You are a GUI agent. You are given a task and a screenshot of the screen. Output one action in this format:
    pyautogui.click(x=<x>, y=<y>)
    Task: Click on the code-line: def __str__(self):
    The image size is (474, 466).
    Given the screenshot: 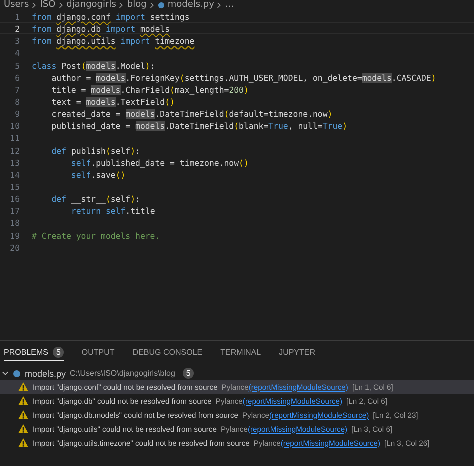 What is the action you would take?
    pyautogui.click(x=95, y=198)
    